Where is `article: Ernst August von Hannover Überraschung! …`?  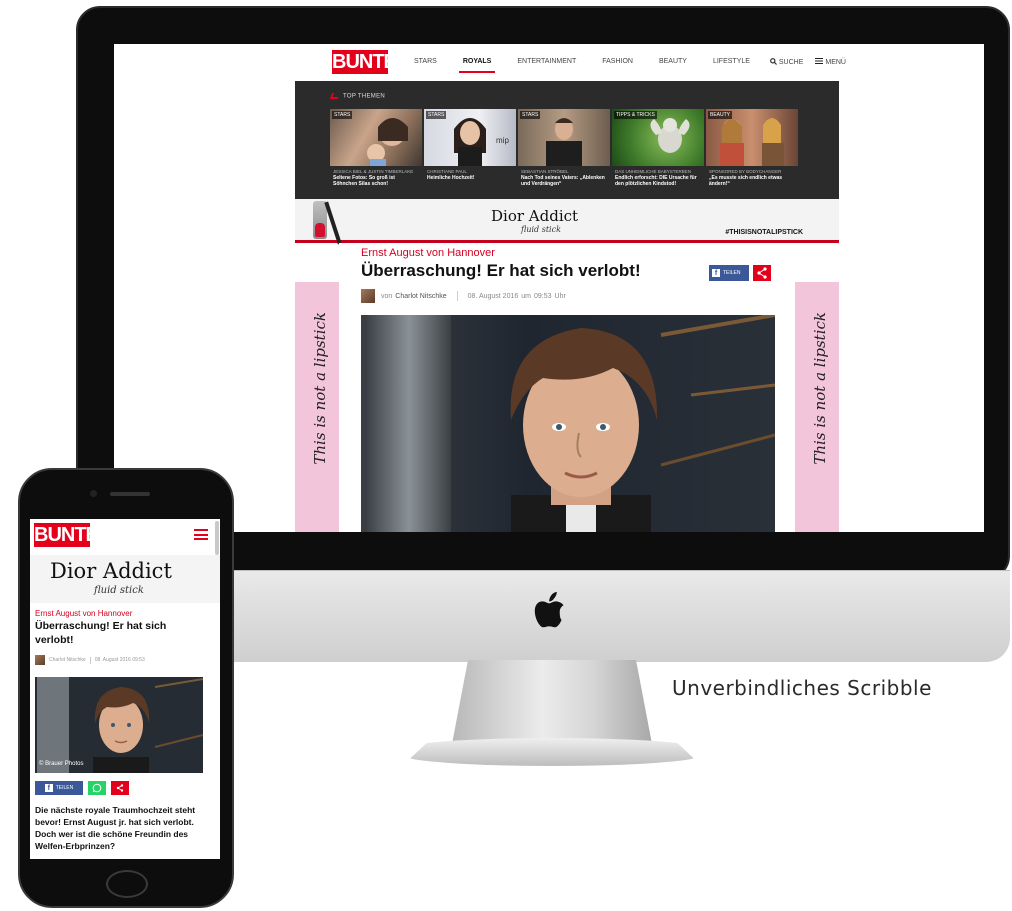
article: Ernst August von Hannover Überraschung! … is located at coordinates (567, 387).